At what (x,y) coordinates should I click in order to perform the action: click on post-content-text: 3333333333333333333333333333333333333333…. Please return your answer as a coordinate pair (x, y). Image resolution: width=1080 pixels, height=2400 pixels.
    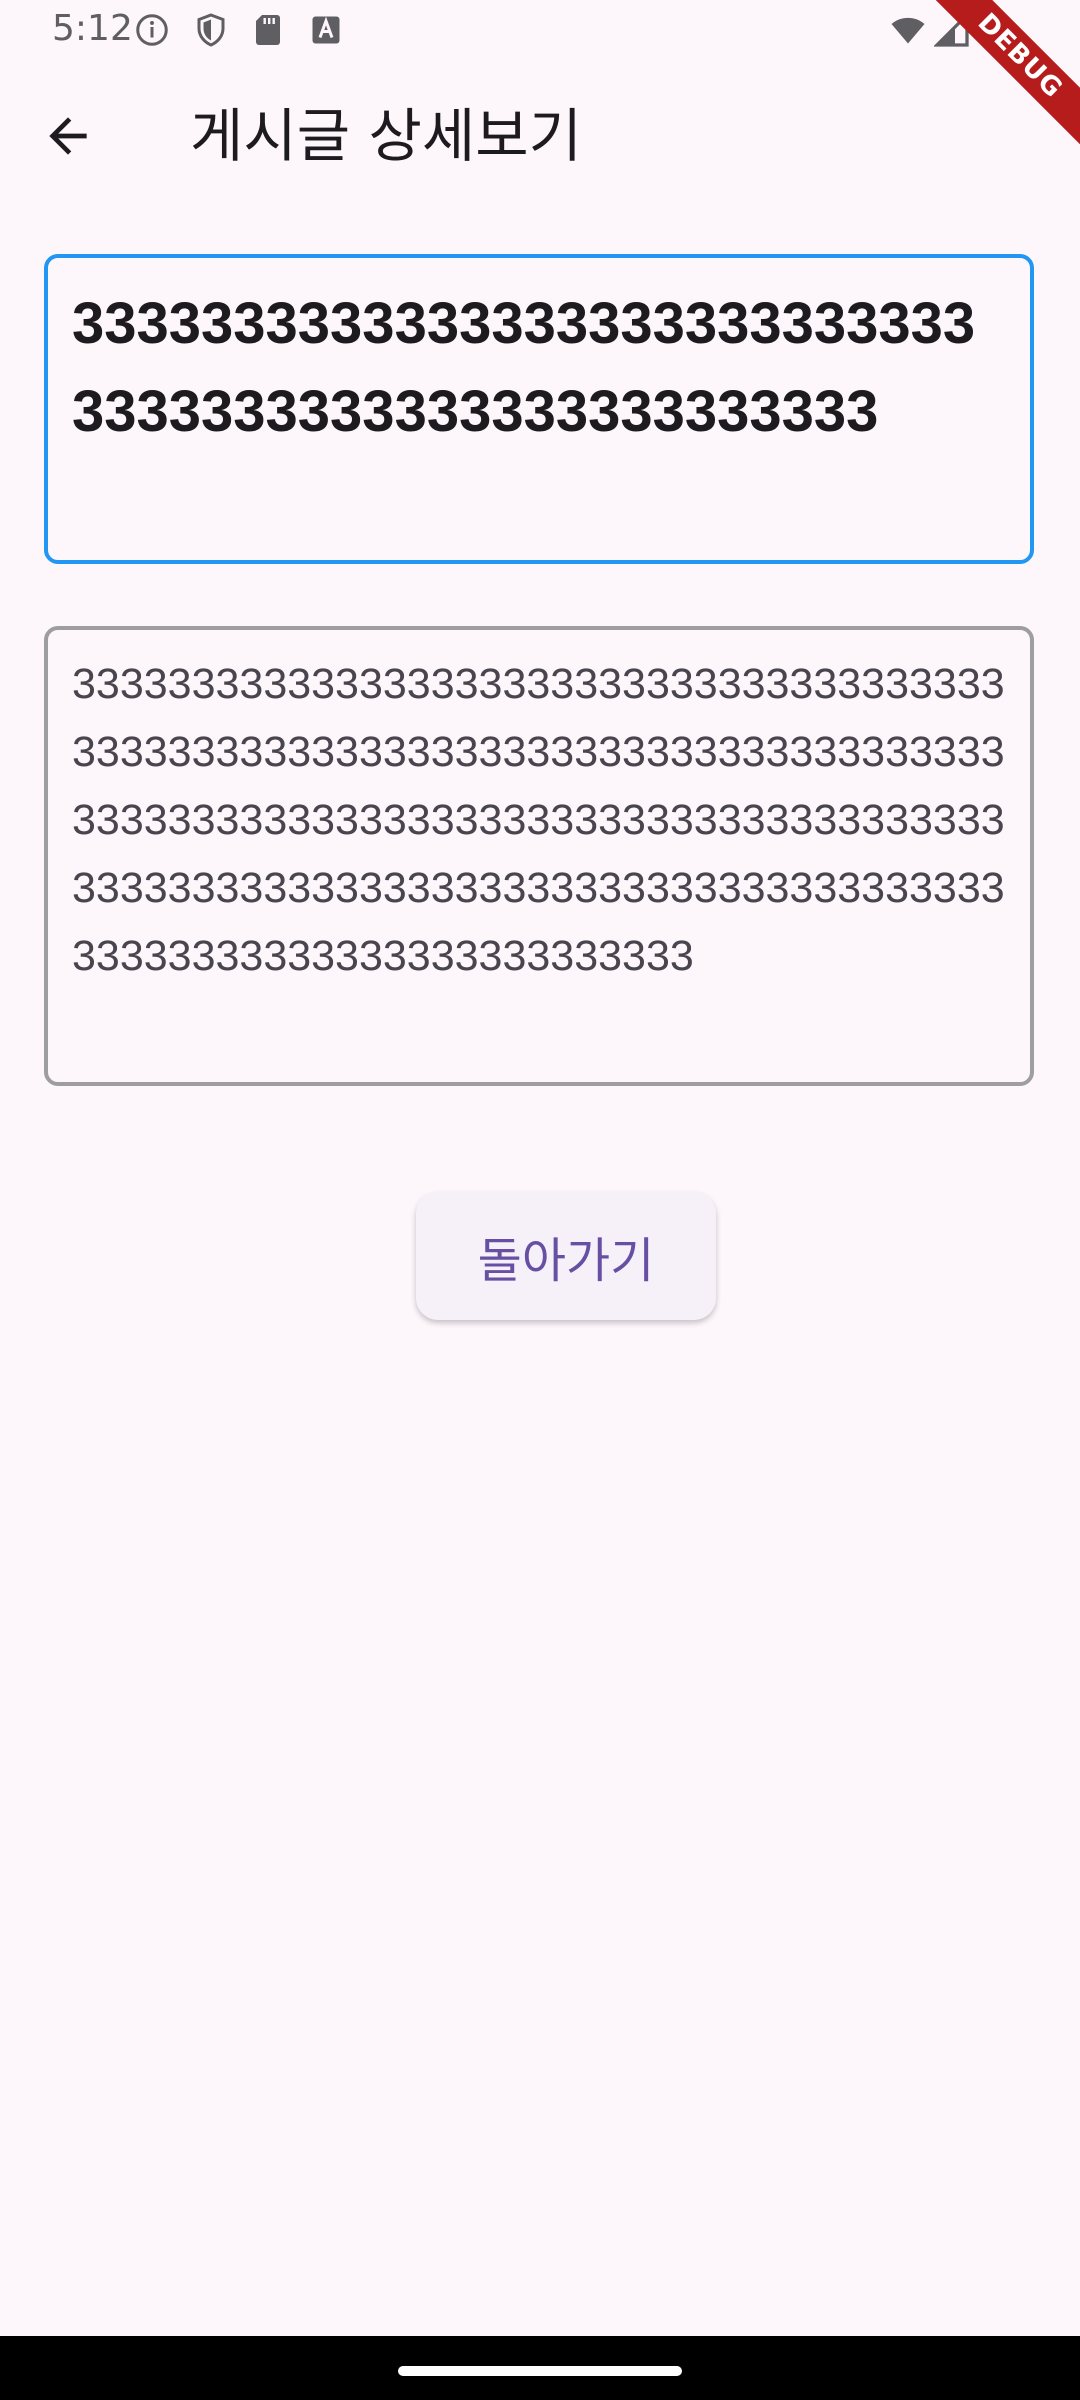
    Looking at the image, I should click on (538, 820).